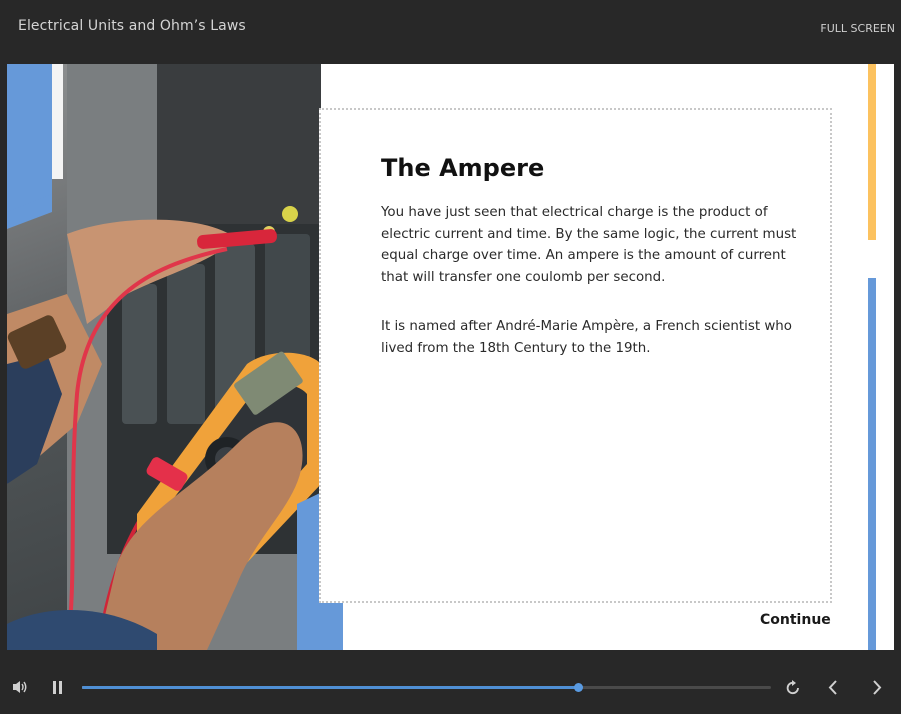 The image size is (901, 714). Describe the element at coordinates (793, 690) in the screenshot. I see `replay-icon` at that location.